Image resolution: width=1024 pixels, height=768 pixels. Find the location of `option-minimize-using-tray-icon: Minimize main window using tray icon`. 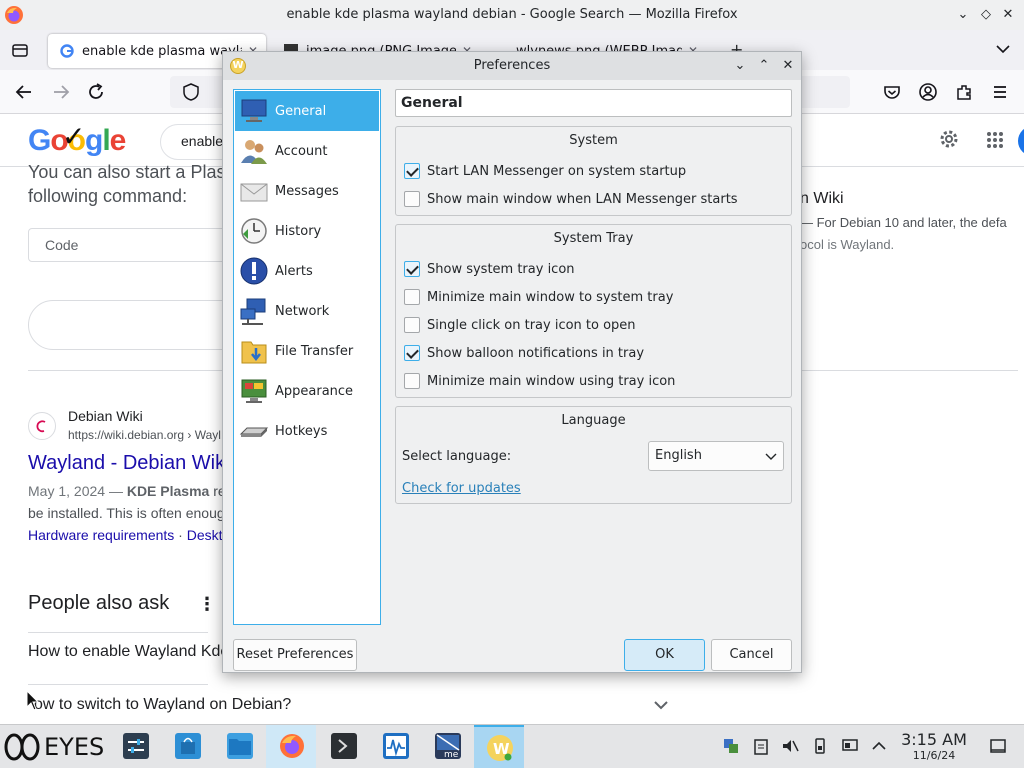

option-minimize-using-tray-icon: Minimize main window using tray icon is located at coordinates (539, 381).